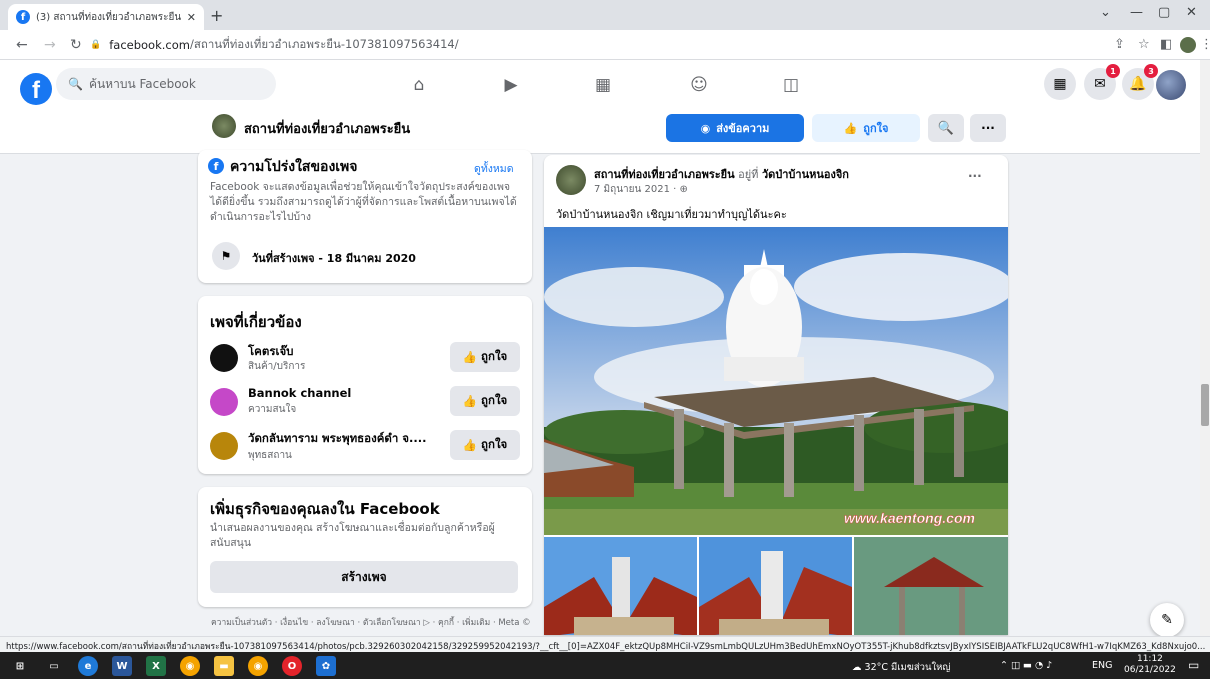 The height and width of the screenshot is (679, 1210). I want to click on globe-icon: ⊕, so click(683, 189).